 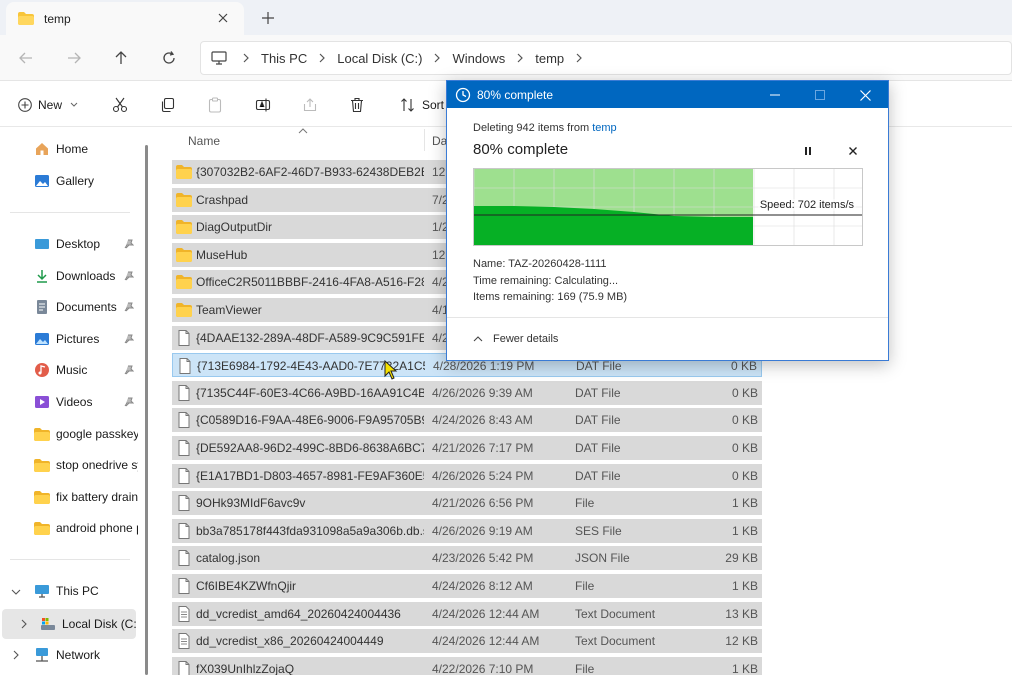 I want to click on file-name: MuseHub, so click(x=222, y=254).